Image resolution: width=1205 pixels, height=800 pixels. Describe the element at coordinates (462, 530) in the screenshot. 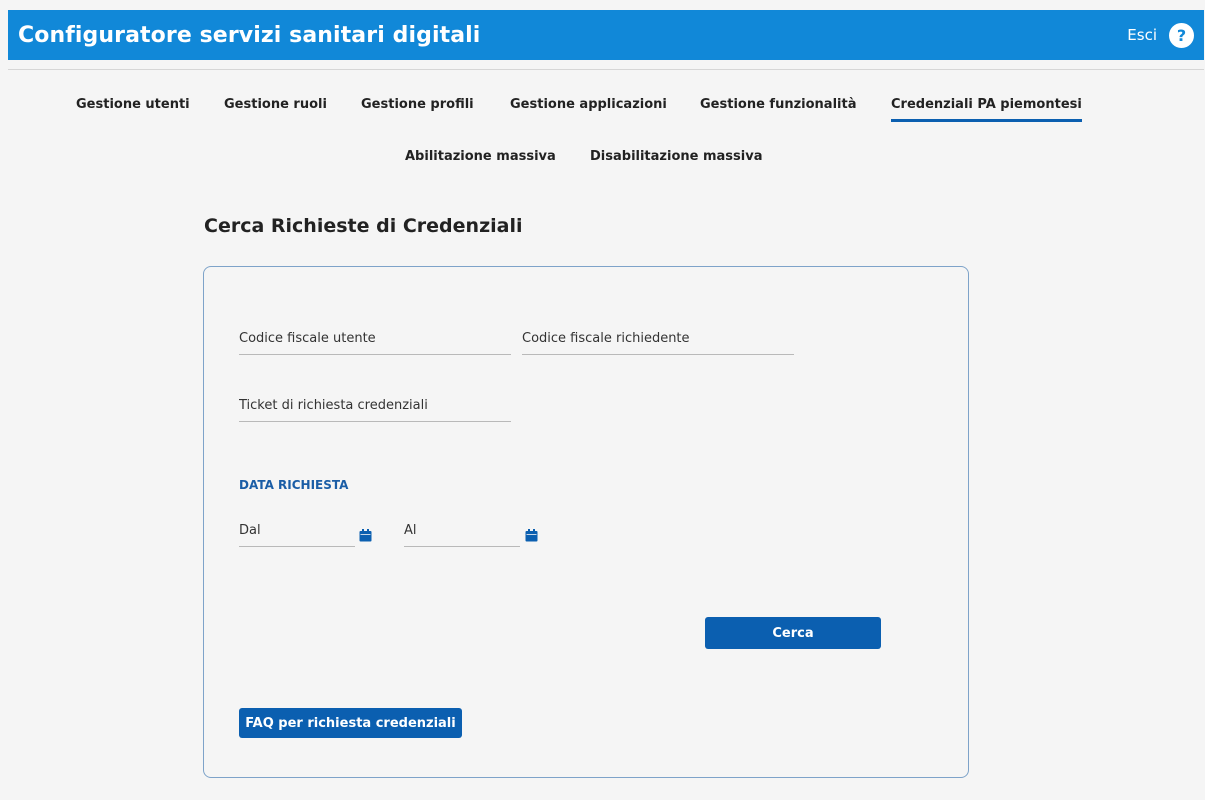

I see `date-to-input` at that location.